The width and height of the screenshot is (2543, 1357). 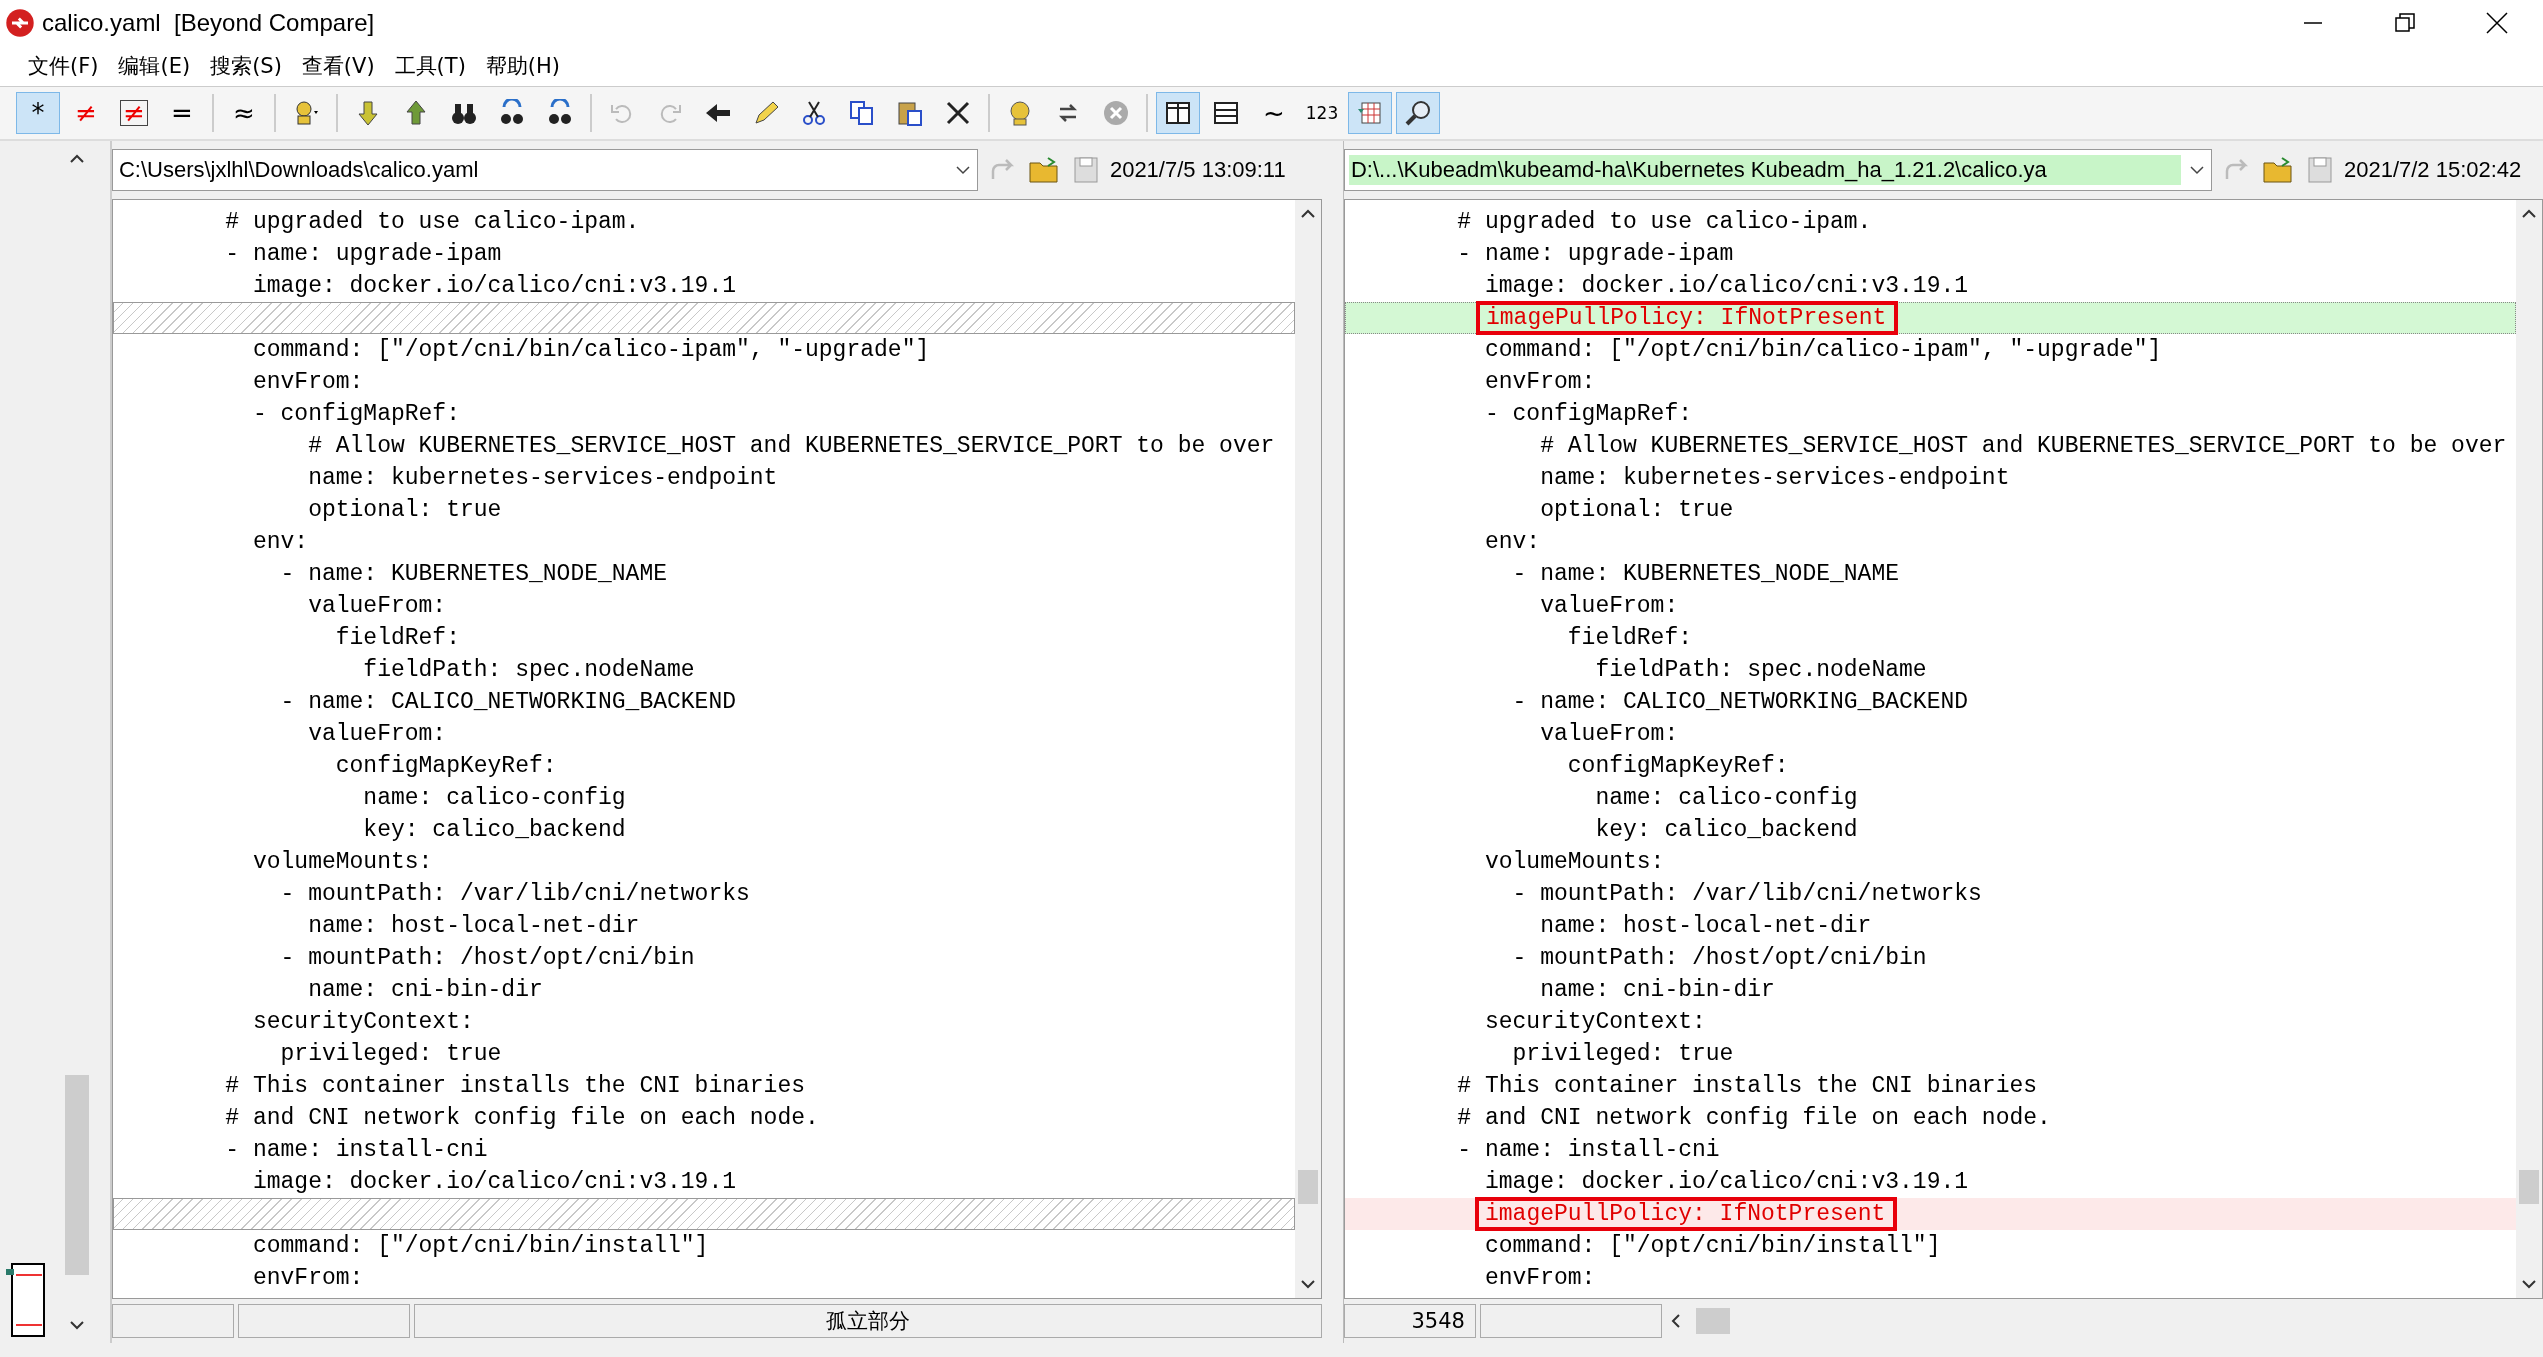 I want to click on rows-icon, so click(x=1226, y=113).